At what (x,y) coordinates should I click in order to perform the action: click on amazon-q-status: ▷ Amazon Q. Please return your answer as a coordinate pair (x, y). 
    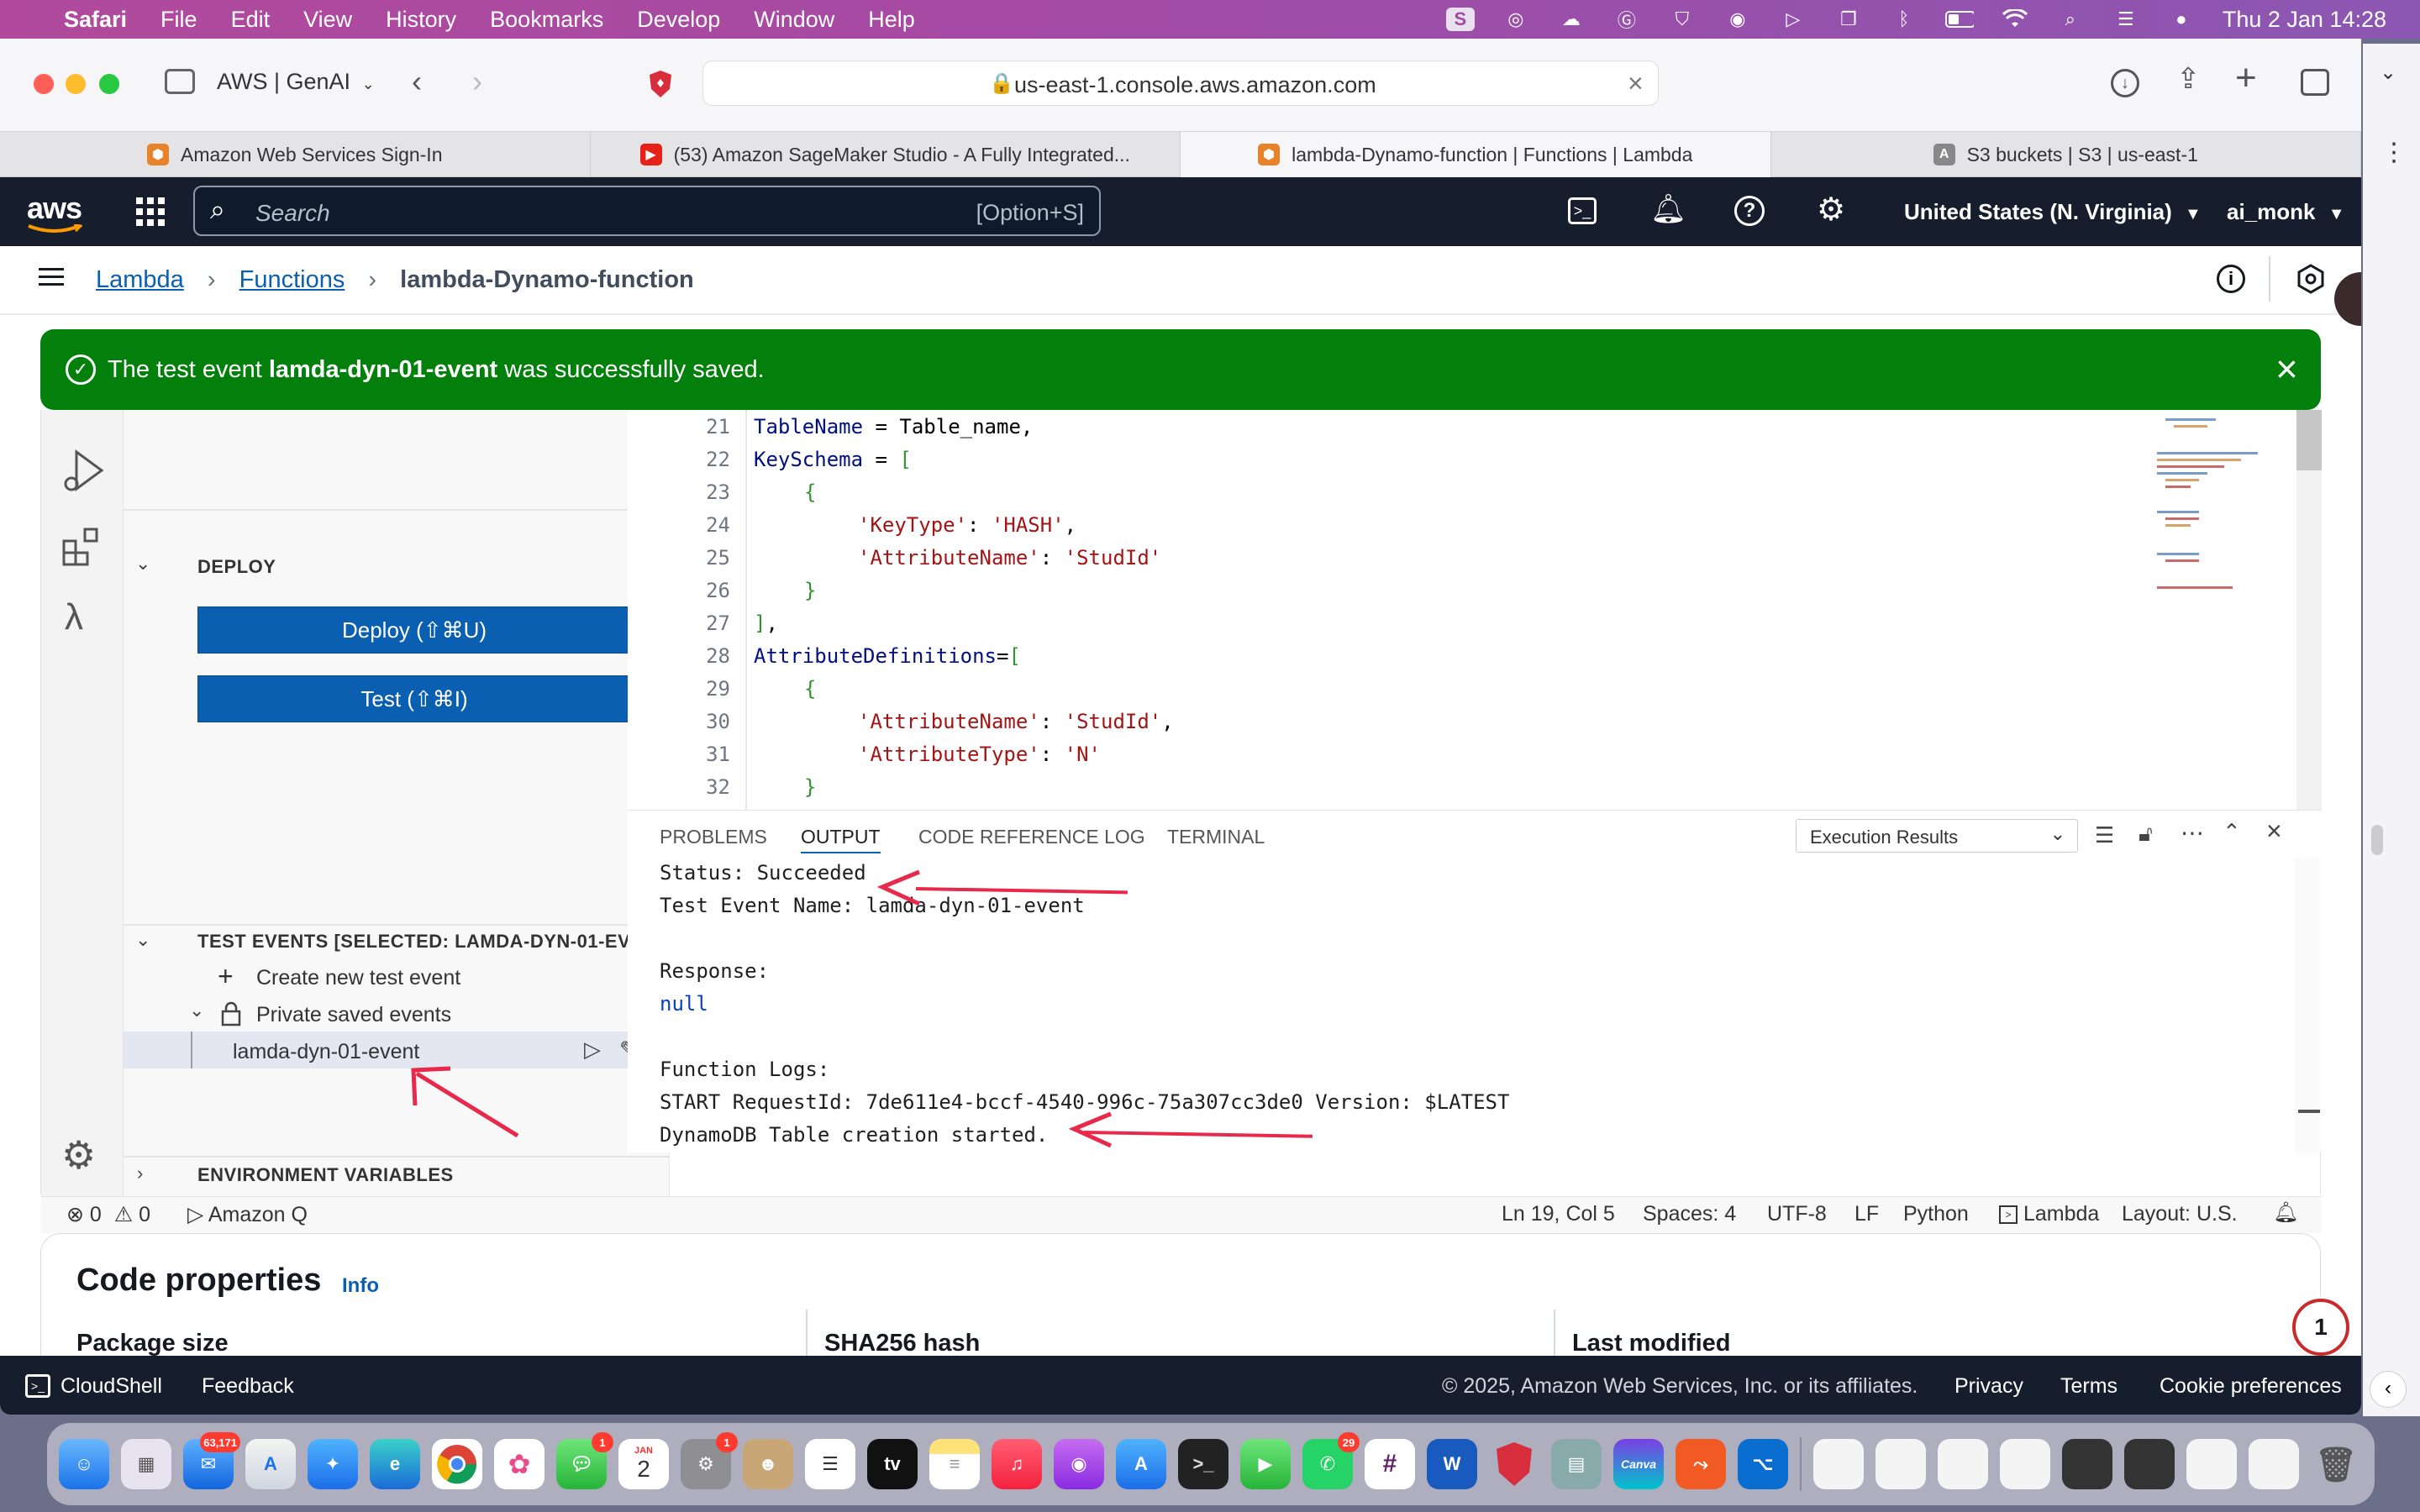
    Looking at the image, I should click on (248, 1214).